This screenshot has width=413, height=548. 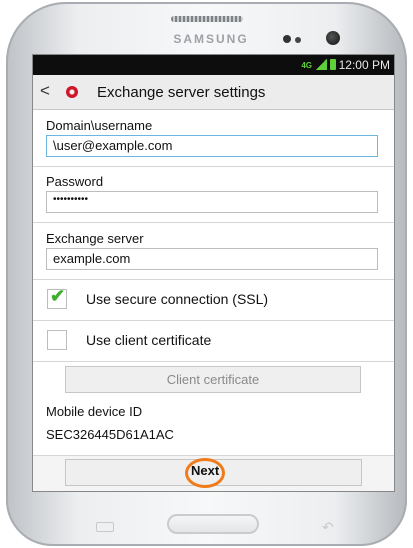 What do you see at coordinates (57, 340) in the screenshot?
I see `client-cert-checkbox` at bounding box center [57, 340].